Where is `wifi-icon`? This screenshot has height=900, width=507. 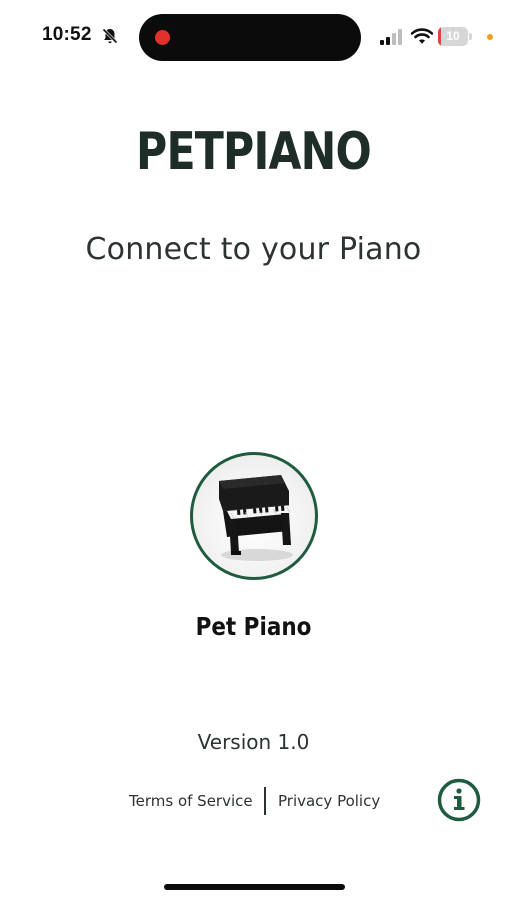 wifi-icon is located at coordinates (422, 36).